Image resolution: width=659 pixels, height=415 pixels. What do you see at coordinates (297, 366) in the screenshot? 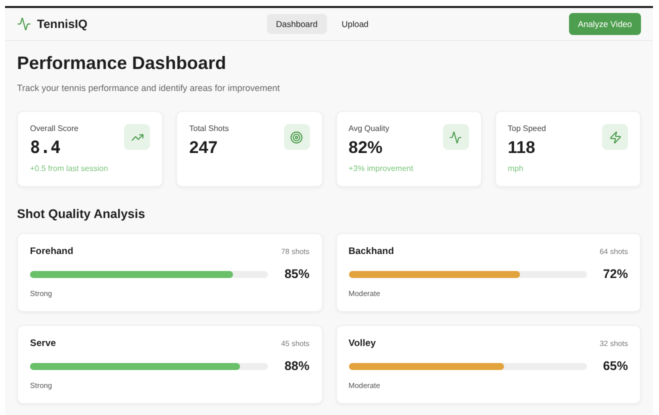
I see `shot-percent: 88%` at bounding box center [297, 366].